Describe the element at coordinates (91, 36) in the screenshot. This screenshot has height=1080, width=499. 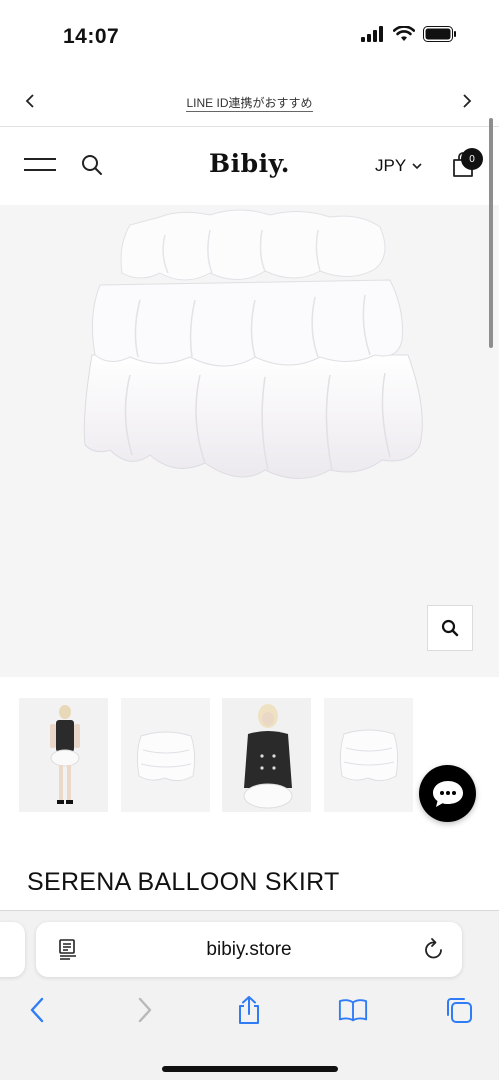
I see `status-time: 14:07` at that location.